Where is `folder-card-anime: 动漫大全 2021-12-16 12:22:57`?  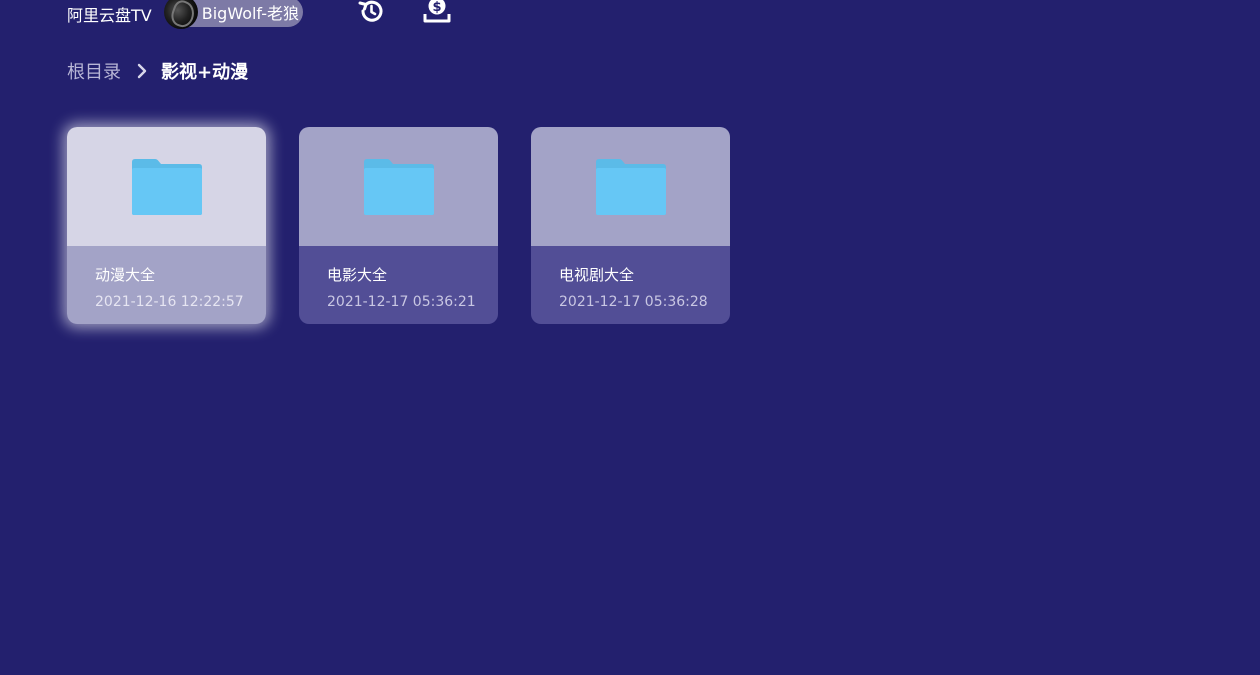 folder-card-anime: 动漫大全 2021-12-16 12:22:57 is located at coordinates (166, 225).